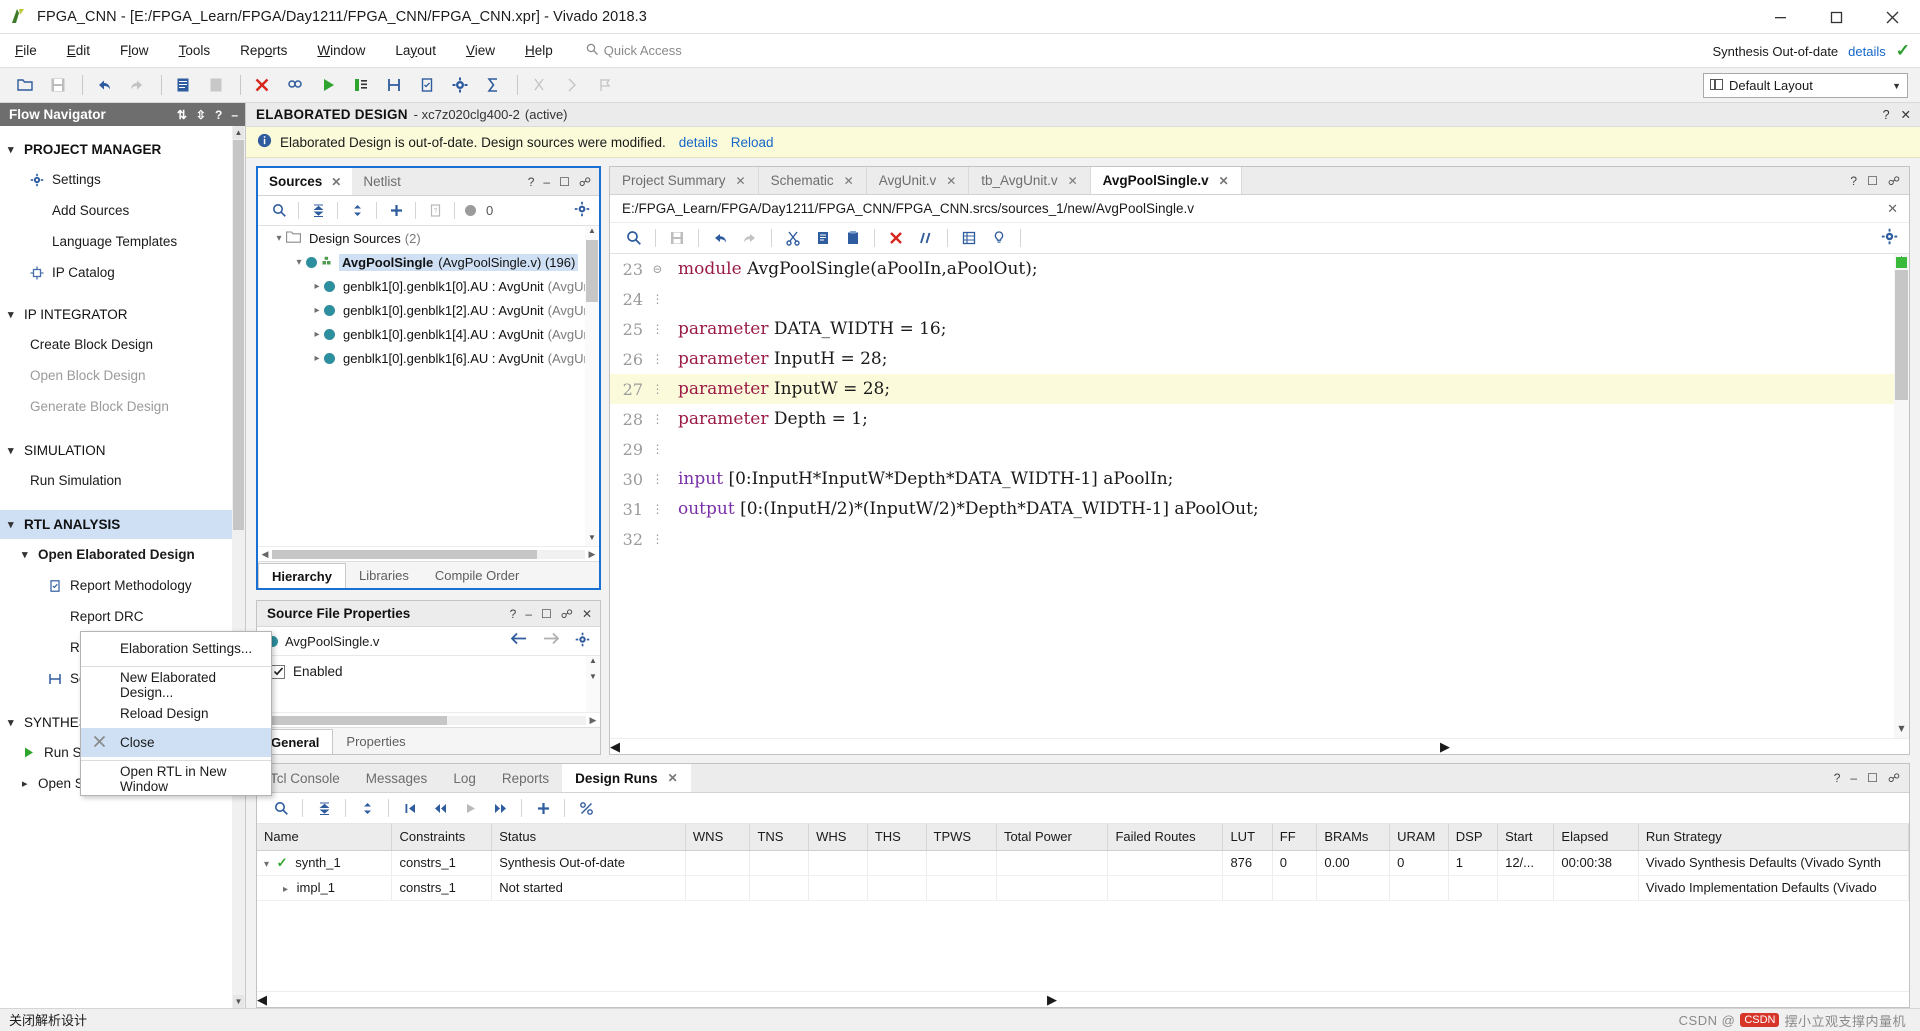 Image resolution: width=1920 pixels, height=1031 pixels. I want to click on indent-icon, so click(969, 238).